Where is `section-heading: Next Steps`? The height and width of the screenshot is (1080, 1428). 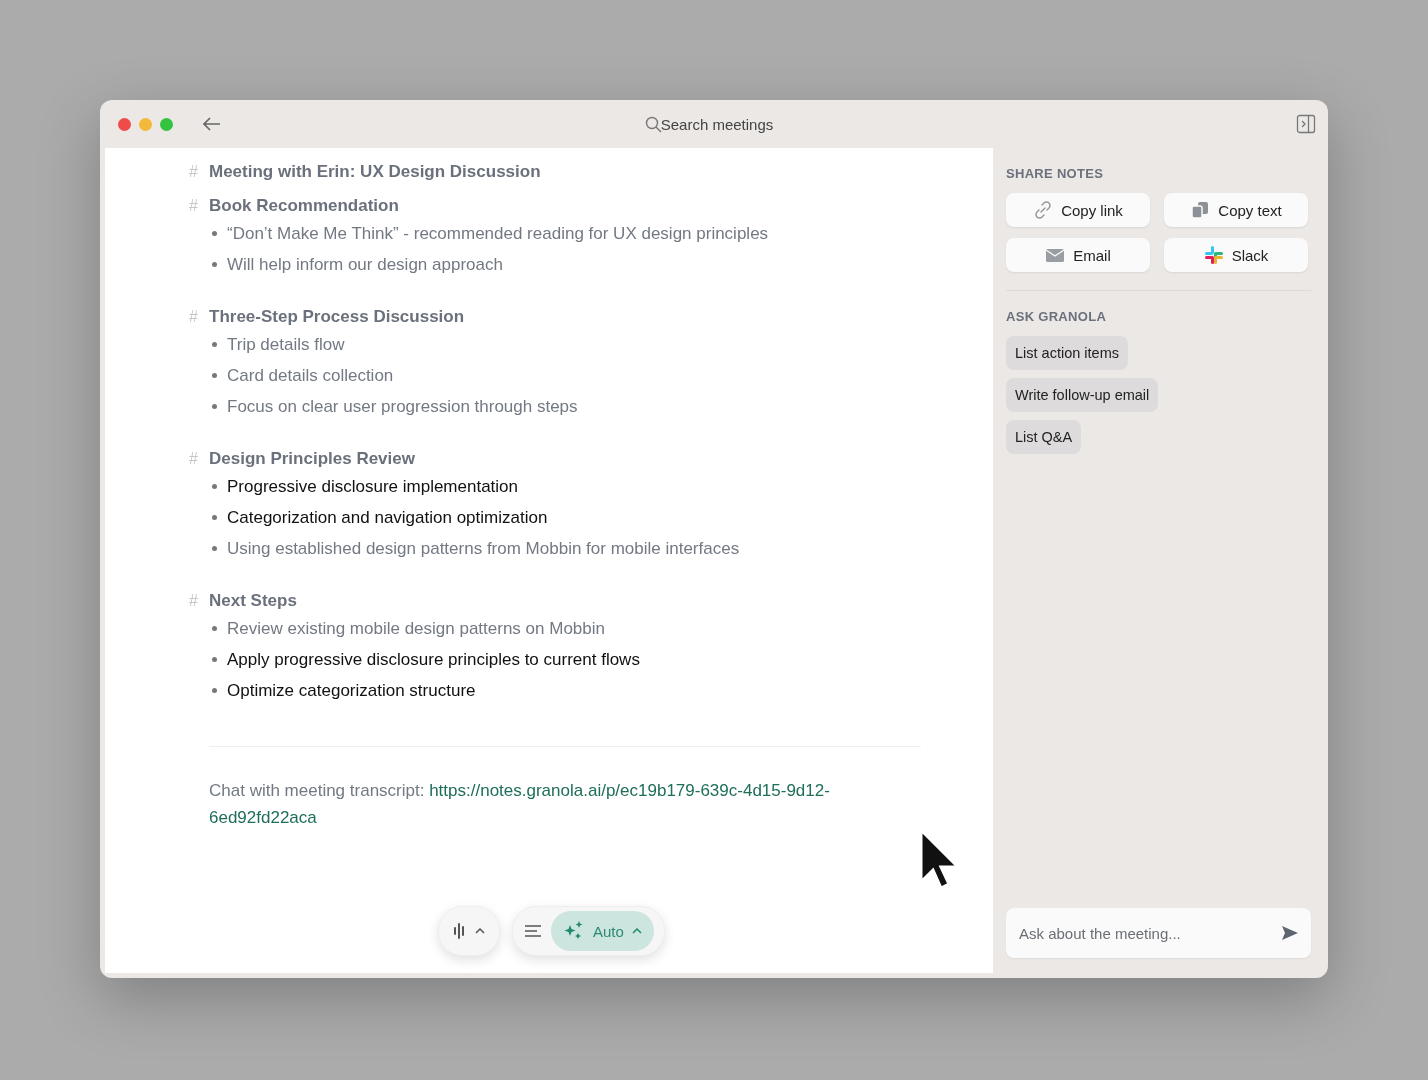 section-heading: Next Steps is located at coordinates (253, 601).